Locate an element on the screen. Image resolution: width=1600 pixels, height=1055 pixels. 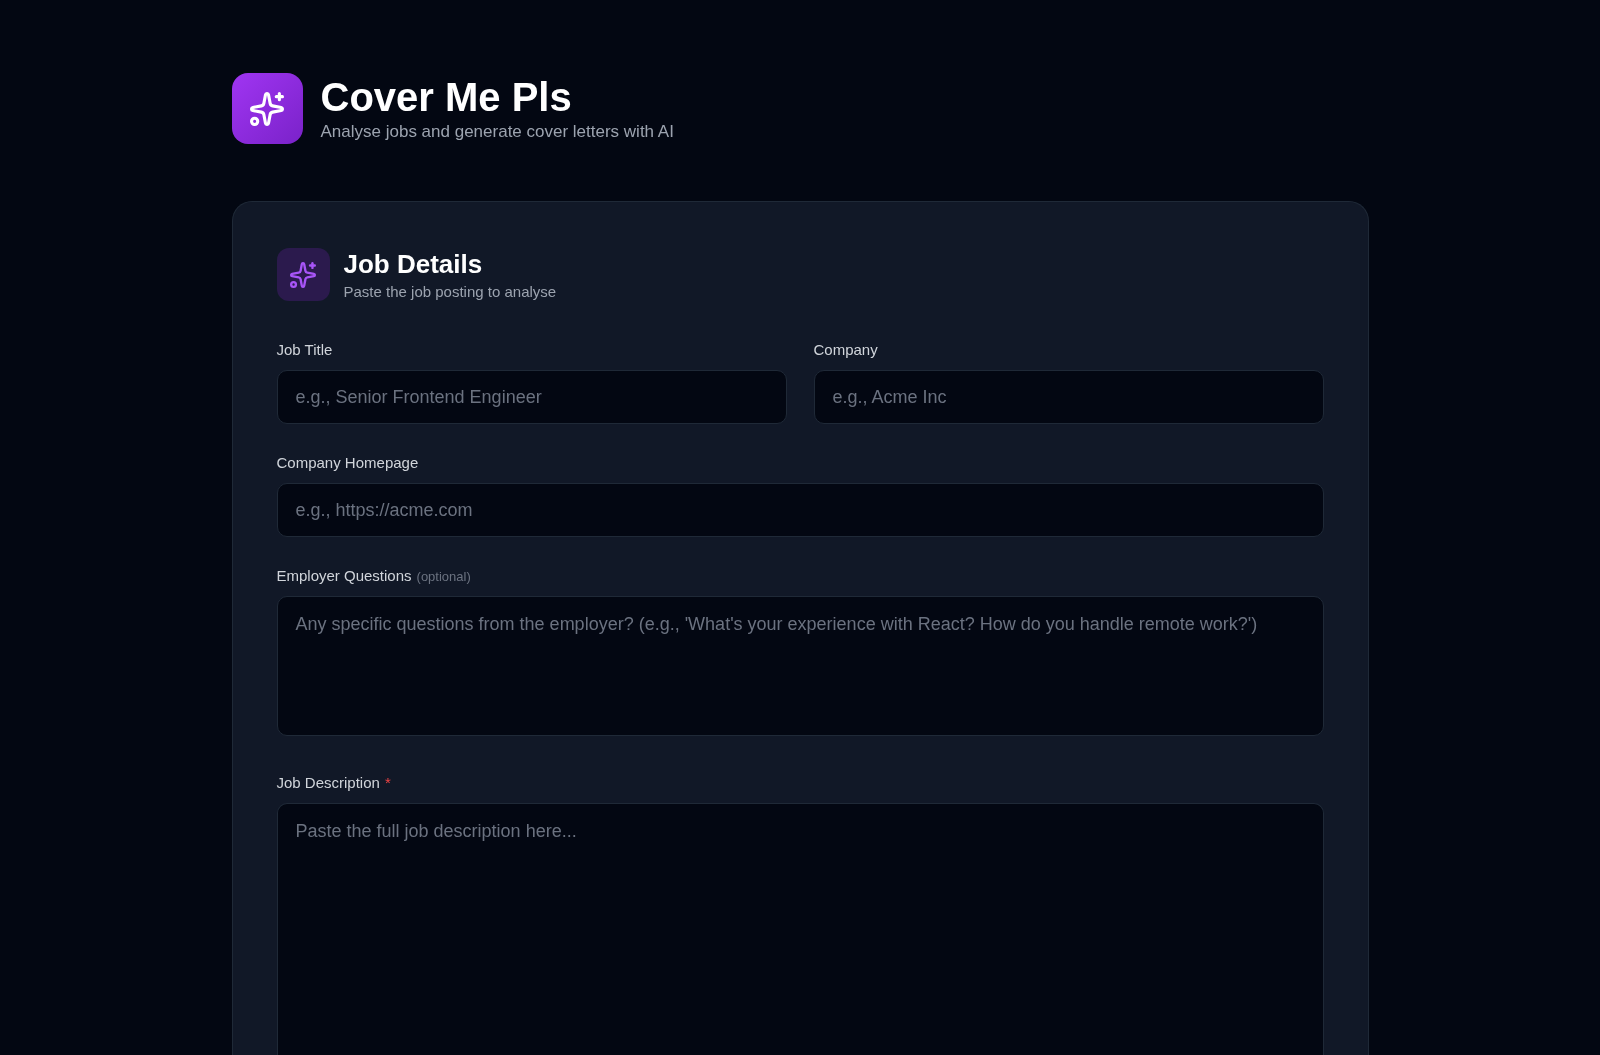
field-label: Company Homepage is located at coordinates (347, 463).